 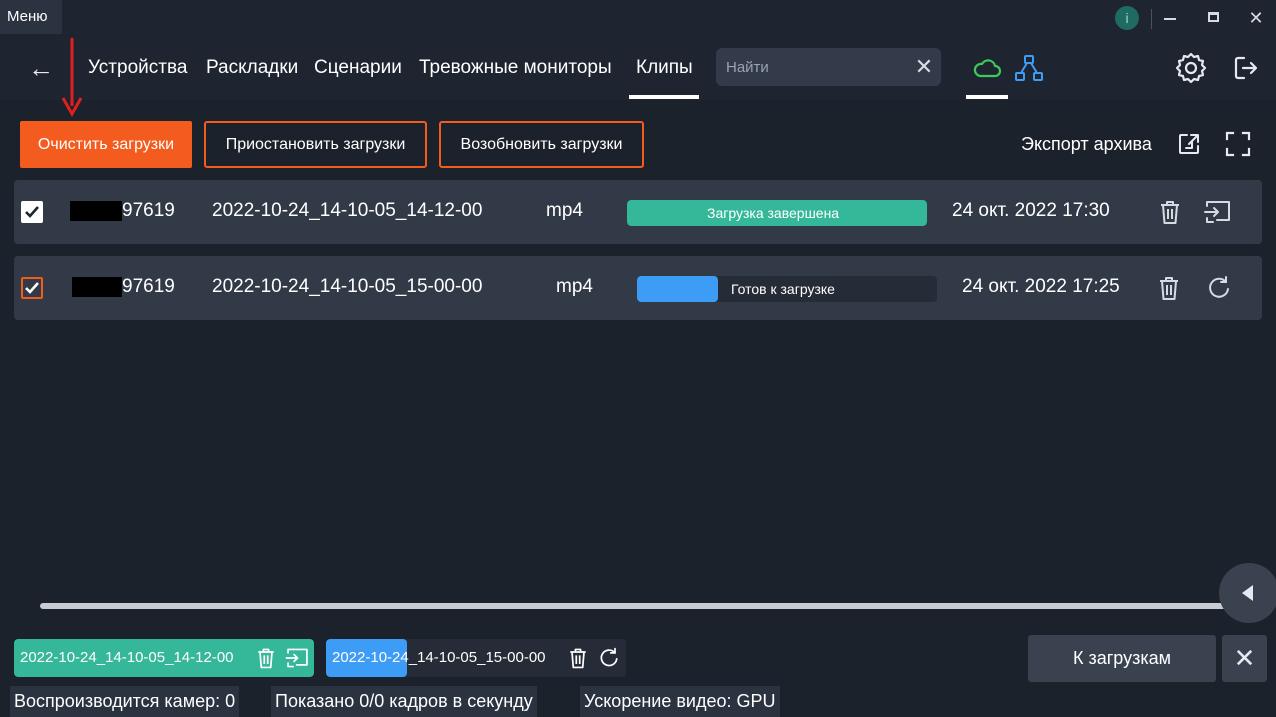 What do you see at coordinates (347, 210) in the screenshot?
I see `clip-filename: 2022-10-24_14-10-05_14-12-00` at bounding box center [347, 210].